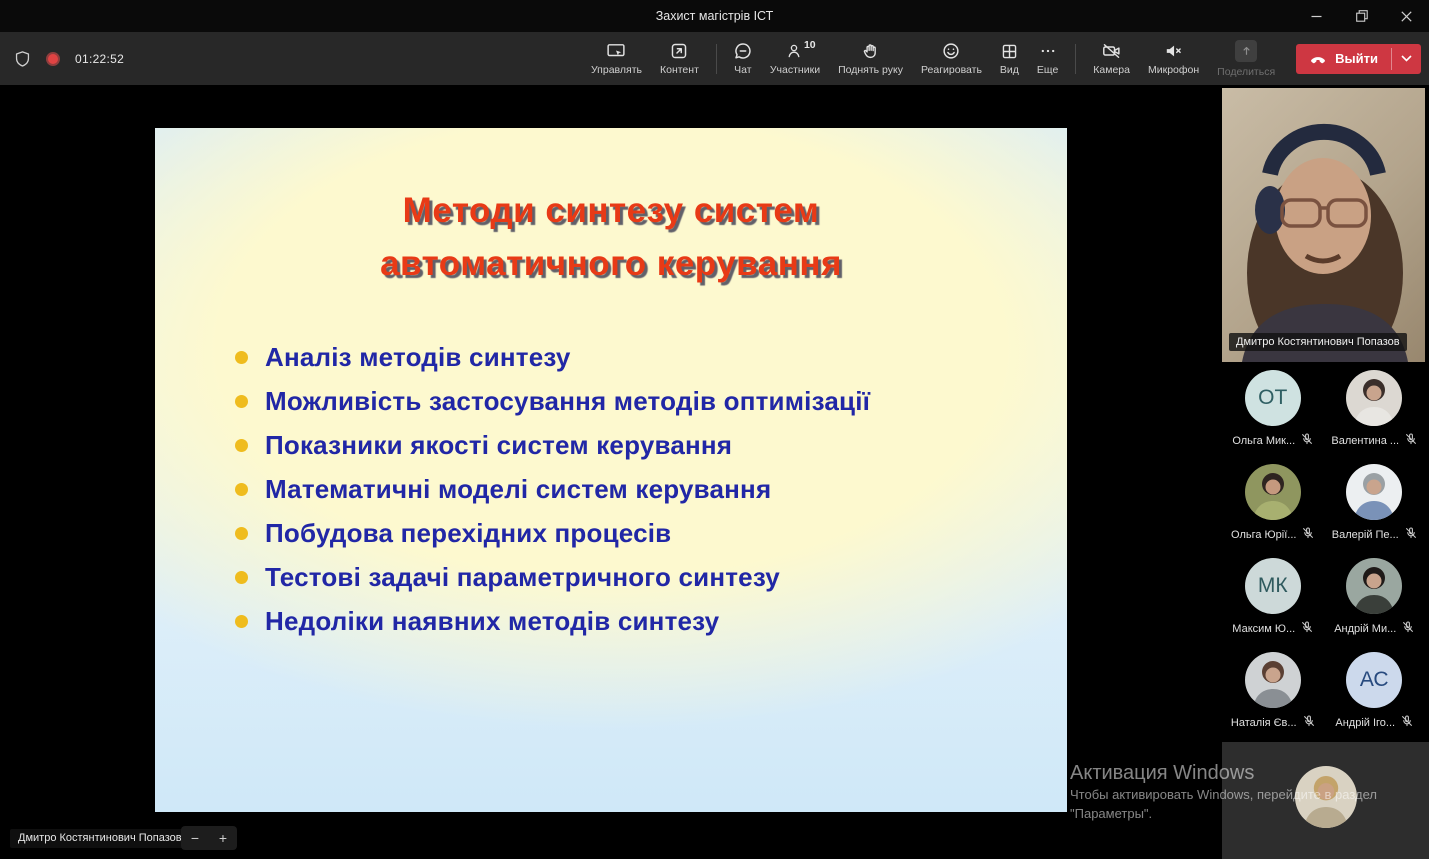 The height and width of the screenshot is (859, 1429). I want to click on share-content-icon, so click(679, 50).